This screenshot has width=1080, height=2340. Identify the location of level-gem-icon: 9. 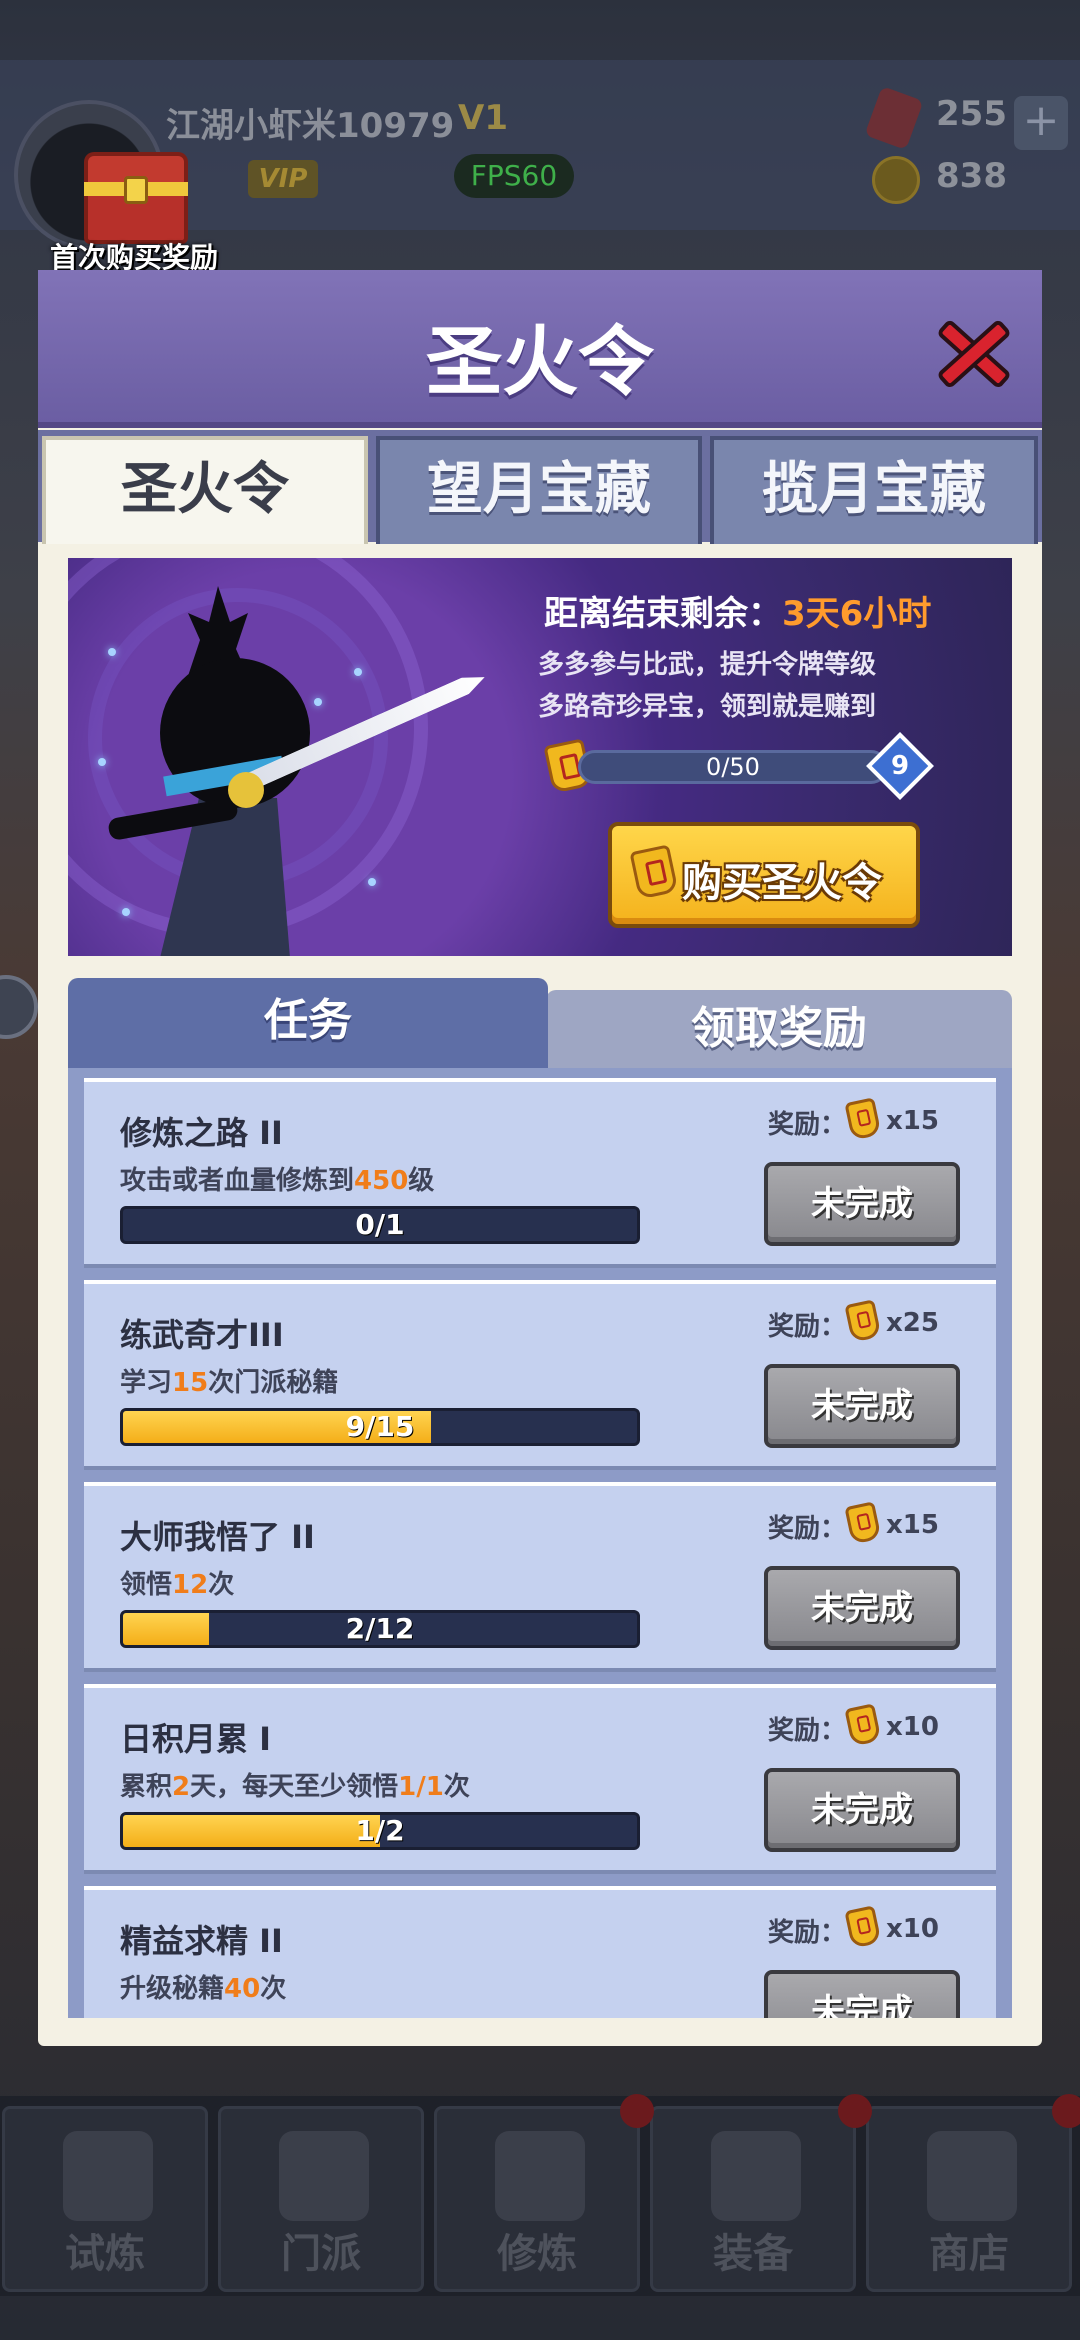
(900, 766).